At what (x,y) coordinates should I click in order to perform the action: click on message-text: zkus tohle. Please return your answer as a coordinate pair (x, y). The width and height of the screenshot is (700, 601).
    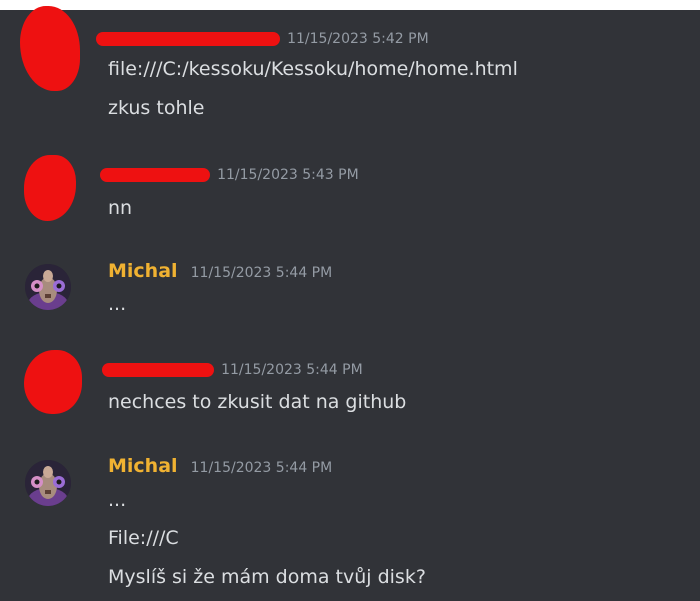
    Looking at the image, I should click on (156, 108).